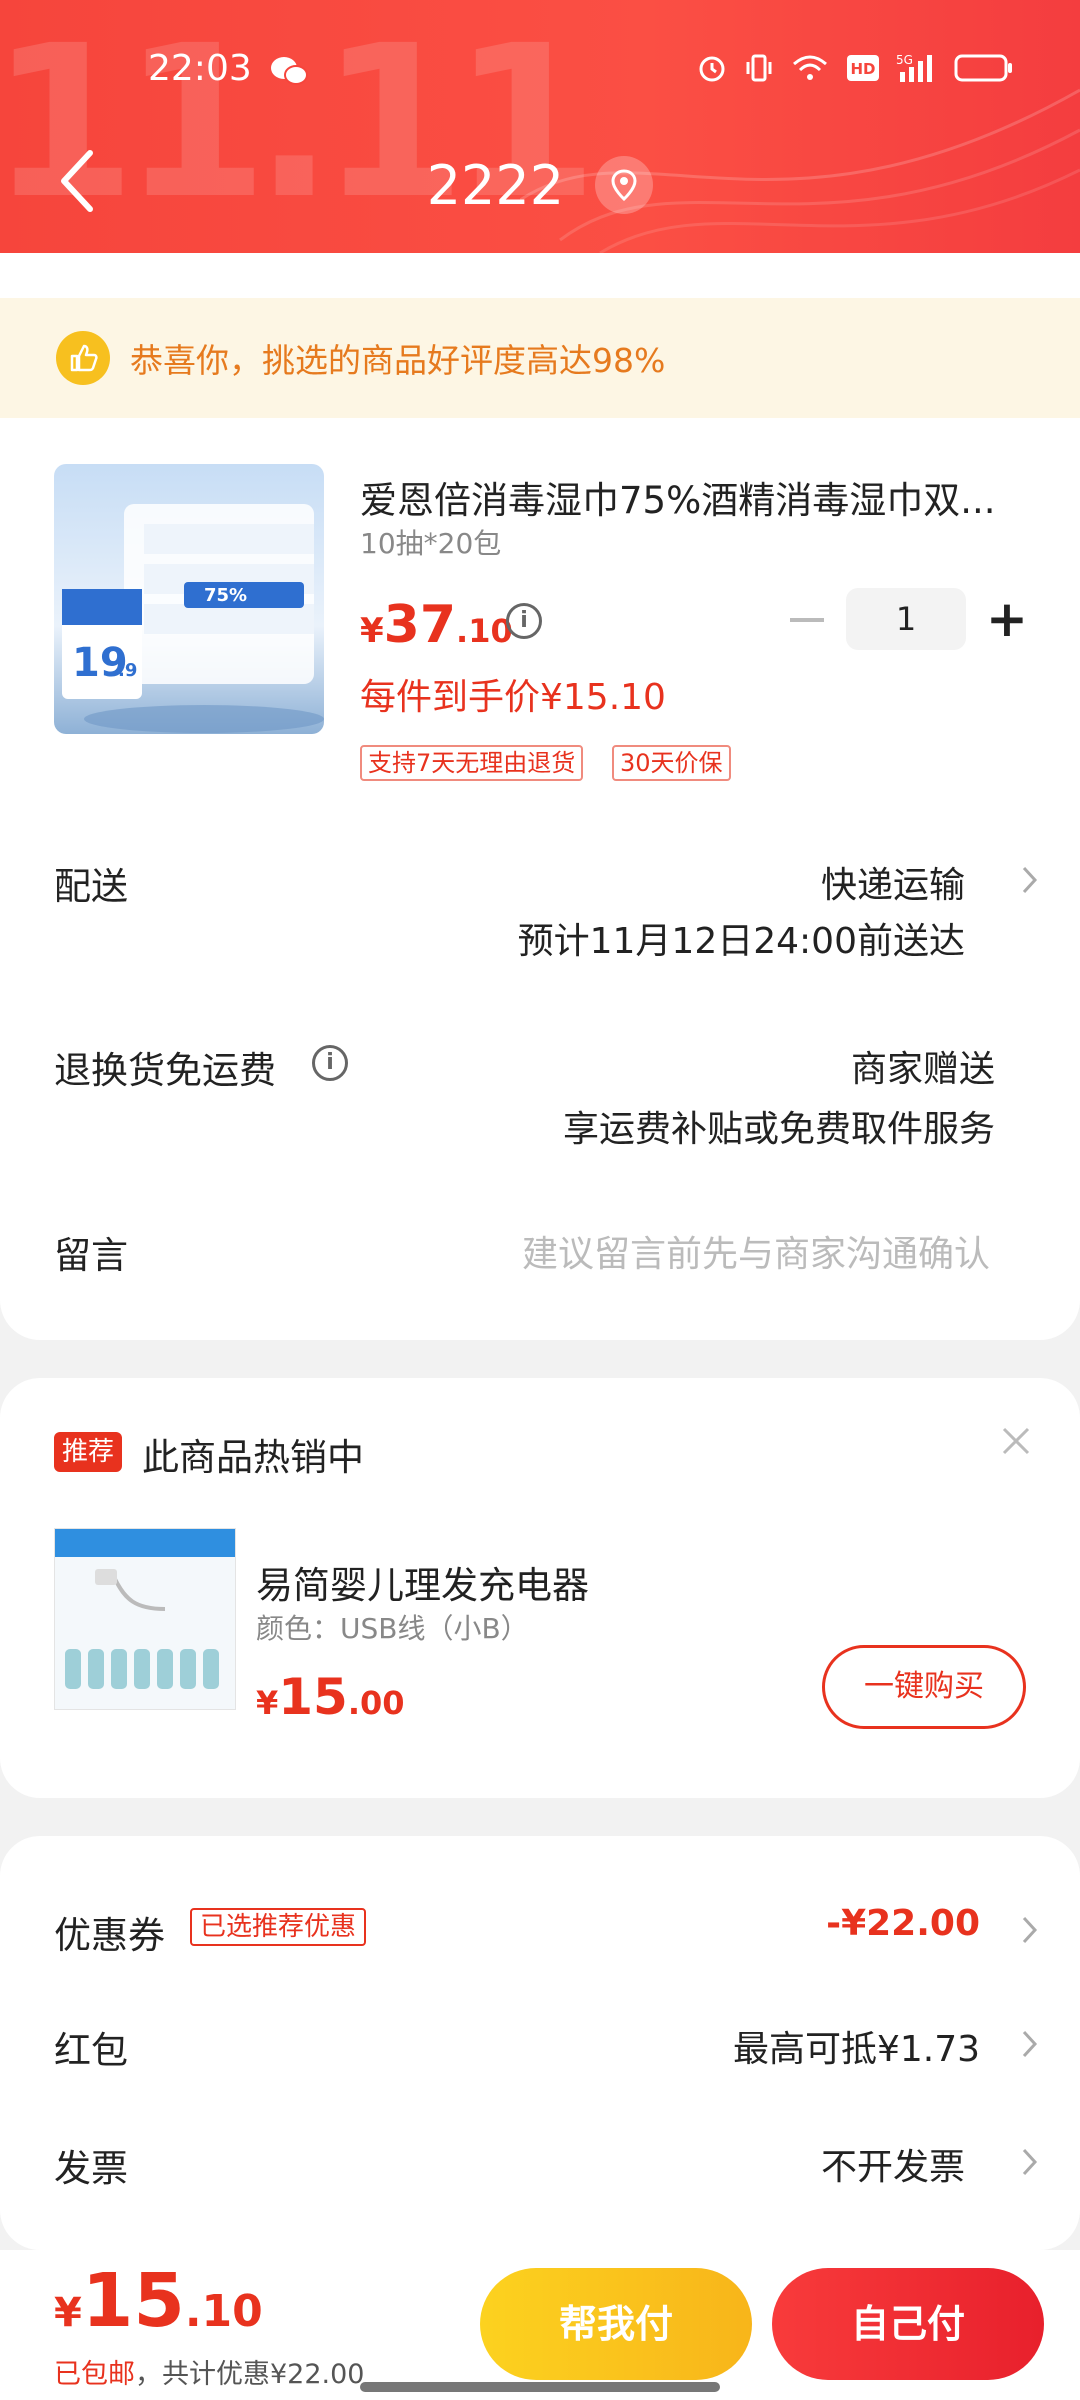 This screenshot has width=1080, height=2400. Describe the element at coordinates (1030, 1930) in the screenshot. I see `coupon-chevron-icon` at that location.